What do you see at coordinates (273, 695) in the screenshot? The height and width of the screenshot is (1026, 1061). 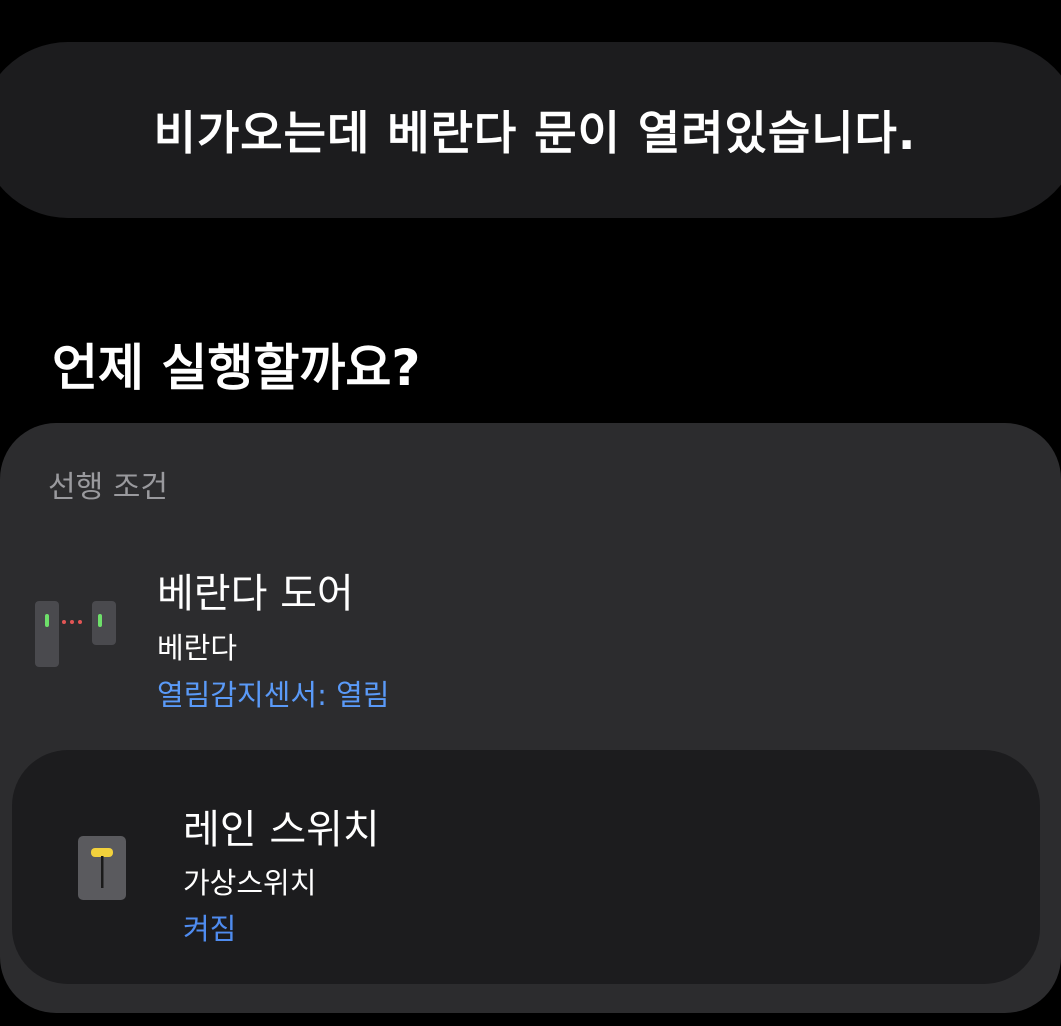 I see `condition-status: 열림감지센서: 열림` at bounding box center [273, 695].